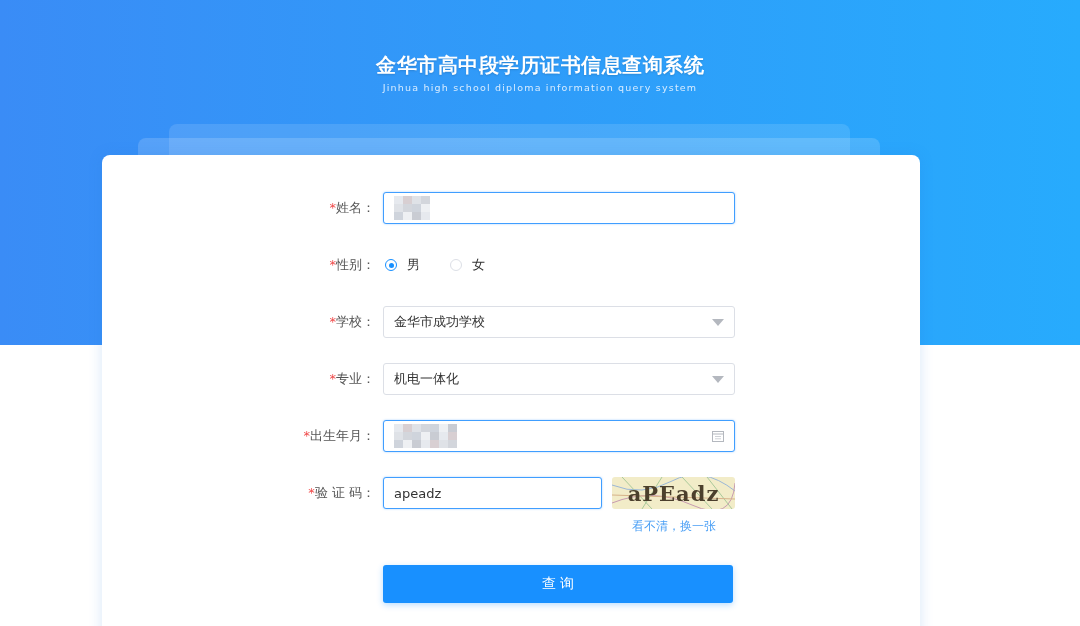 The width and height of the screenshot is (1080, 626). What do you see at coordinates (351, 265) in the screenshot?
I see `field-label: *性别：` at bounding box center [351, 265].